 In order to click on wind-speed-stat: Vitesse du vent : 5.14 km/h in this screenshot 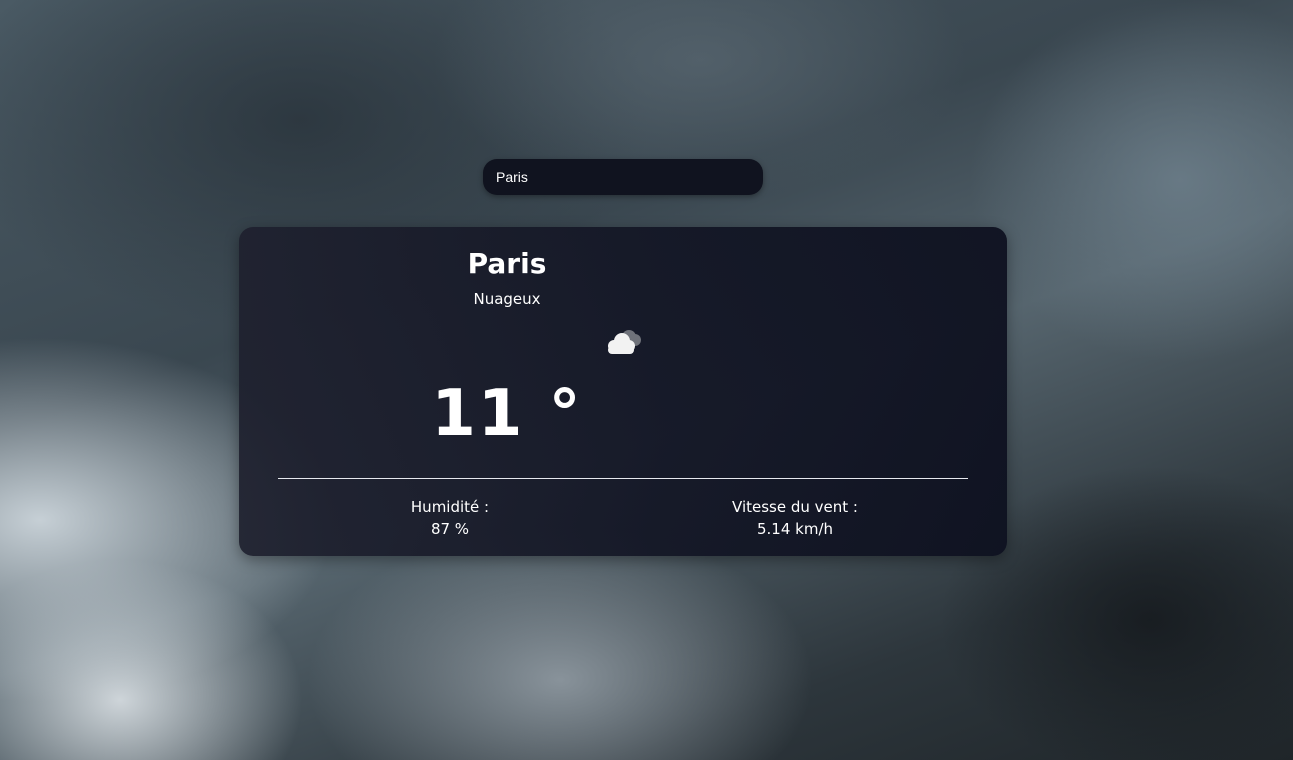, I will do `click(795, 518)`.